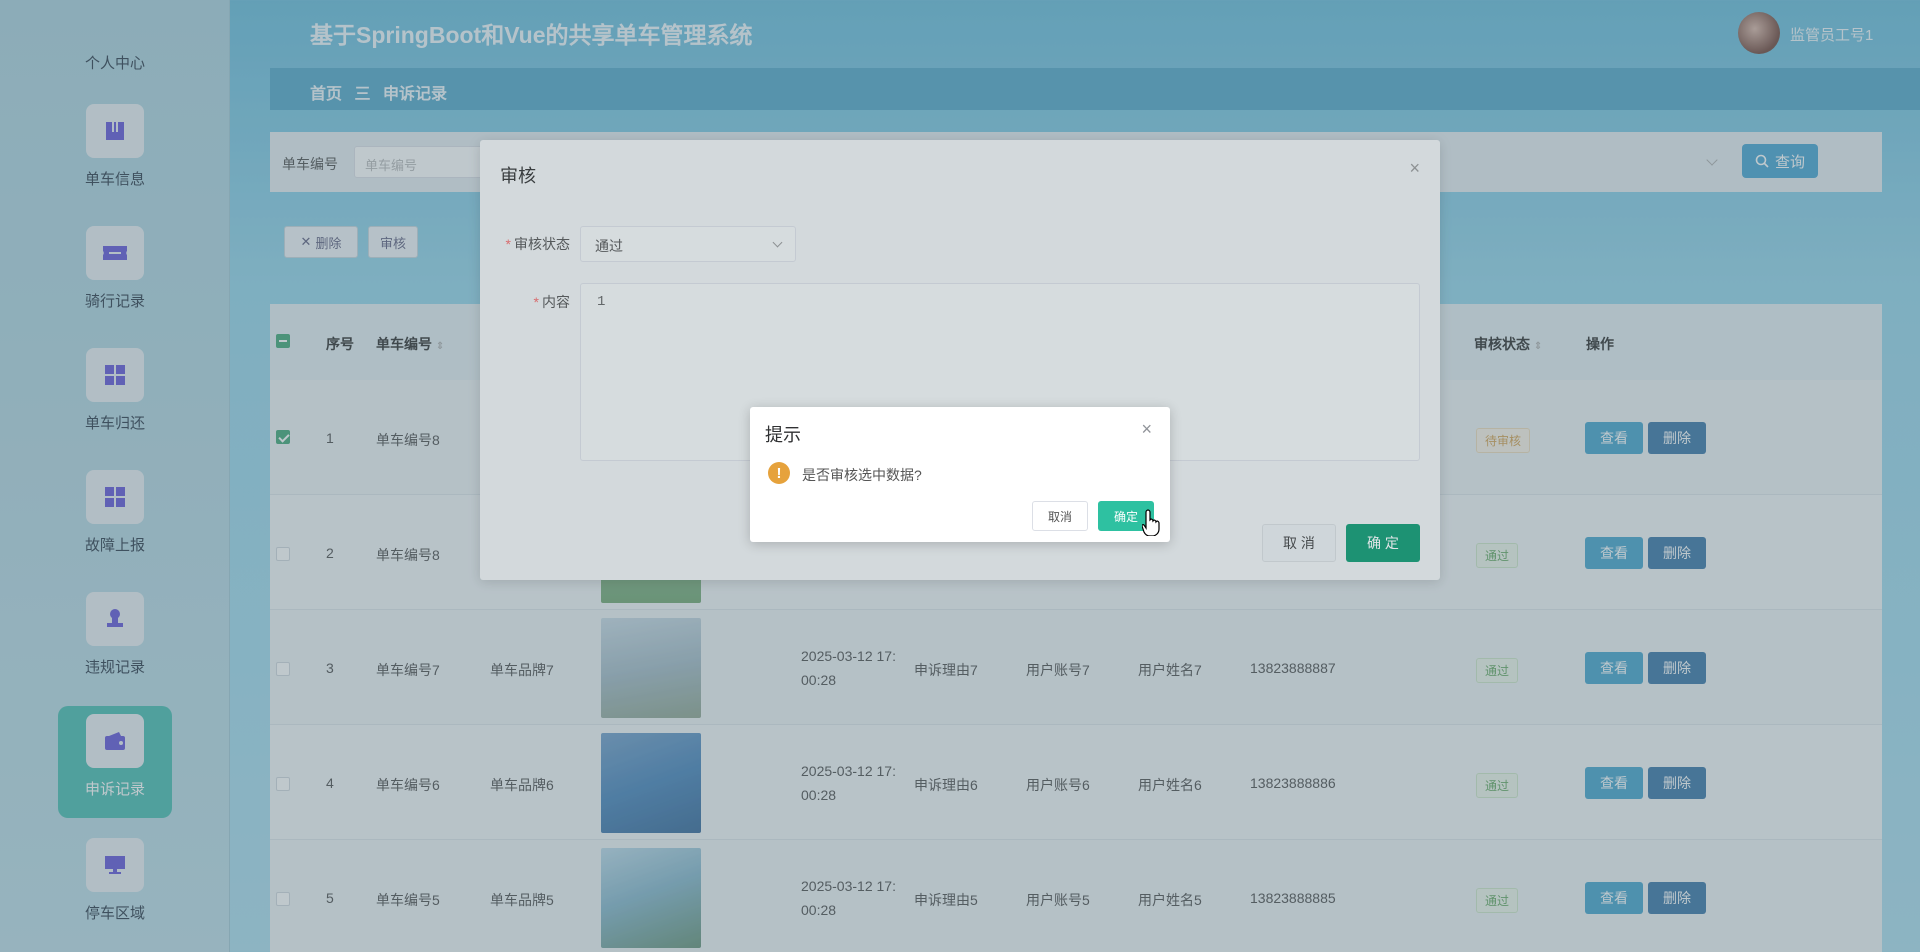  What do you see at coordinates (1151, 522) in the screenshot?
I see `hand-cursor-icon` at bounding box center [1151, 522].